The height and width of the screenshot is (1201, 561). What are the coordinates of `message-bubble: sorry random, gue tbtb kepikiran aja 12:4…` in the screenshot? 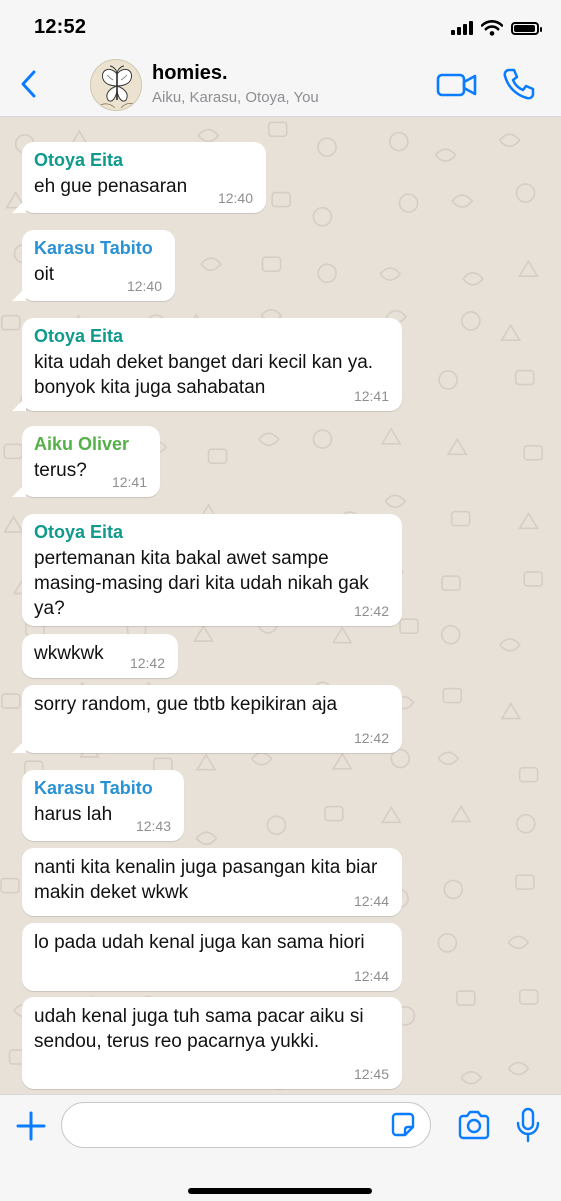 It's located at (207, 719).